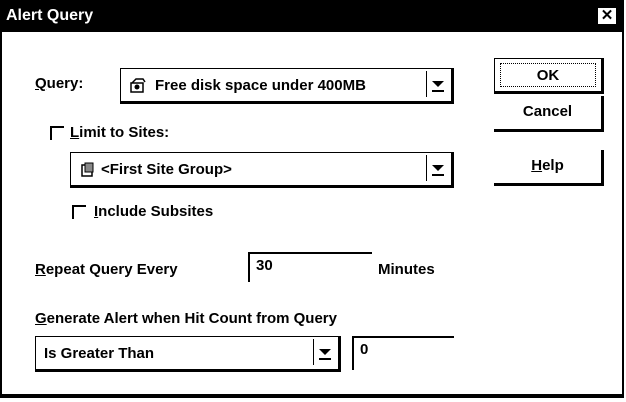 The width and height of the screenshot is (626, 402). I want to click on ok-label: OK, so click(548, 75).